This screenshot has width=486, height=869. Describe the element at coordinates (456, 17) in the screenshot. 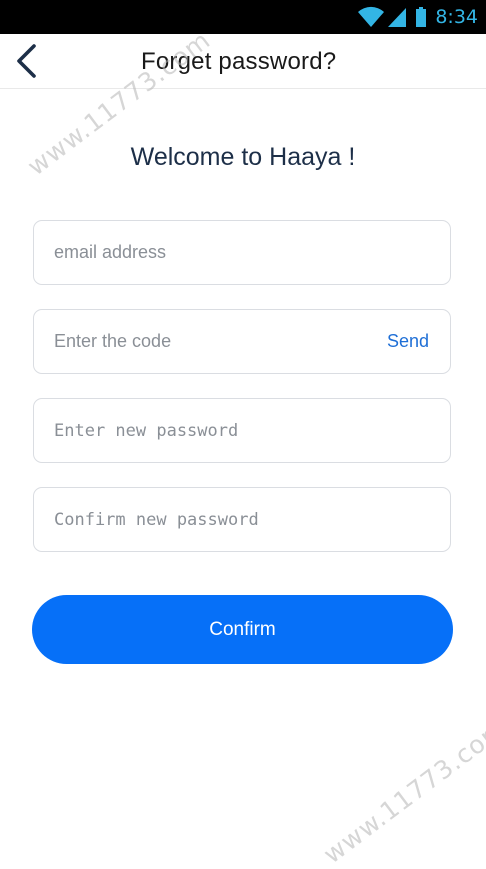

I see `status-time: 8:34` at that location.